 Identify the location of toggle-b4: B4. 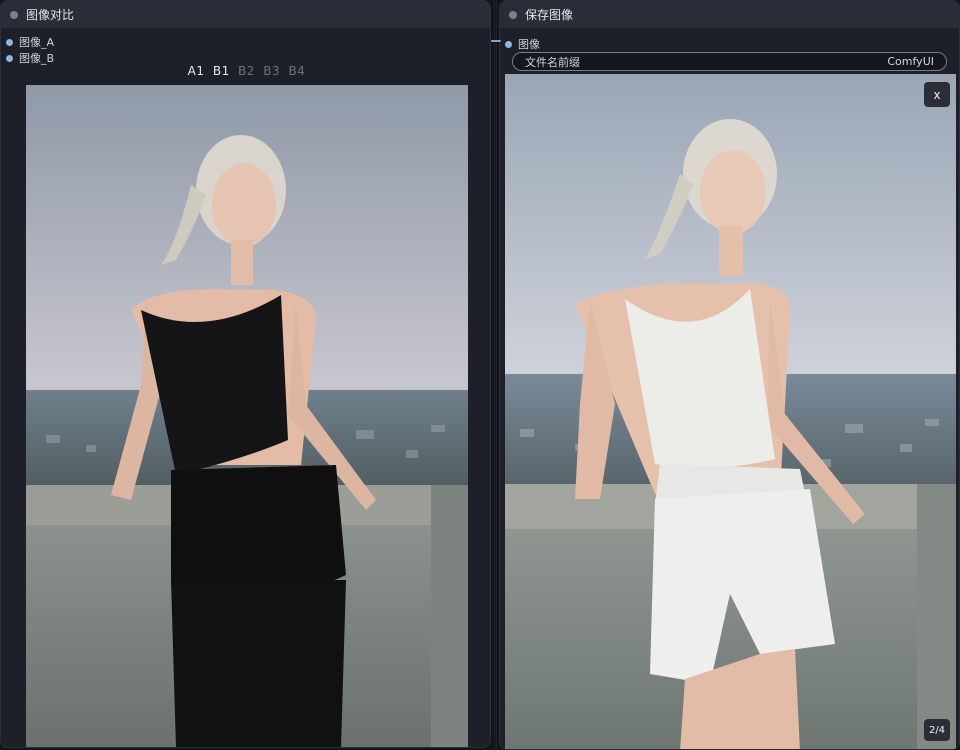
(296, 71).